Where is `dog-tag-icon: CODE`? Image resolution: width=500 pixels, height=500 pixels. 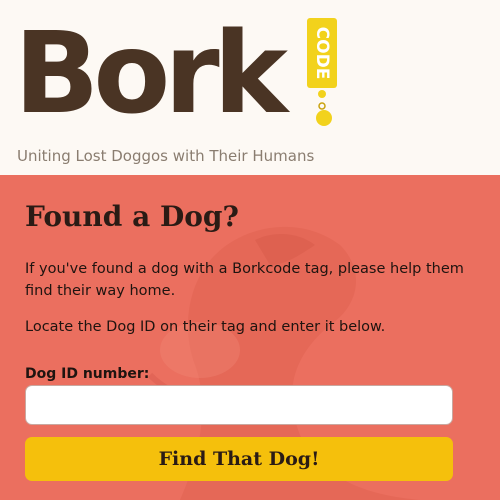
dog-tag-icon: CODE is located at coordinates (322, 72).